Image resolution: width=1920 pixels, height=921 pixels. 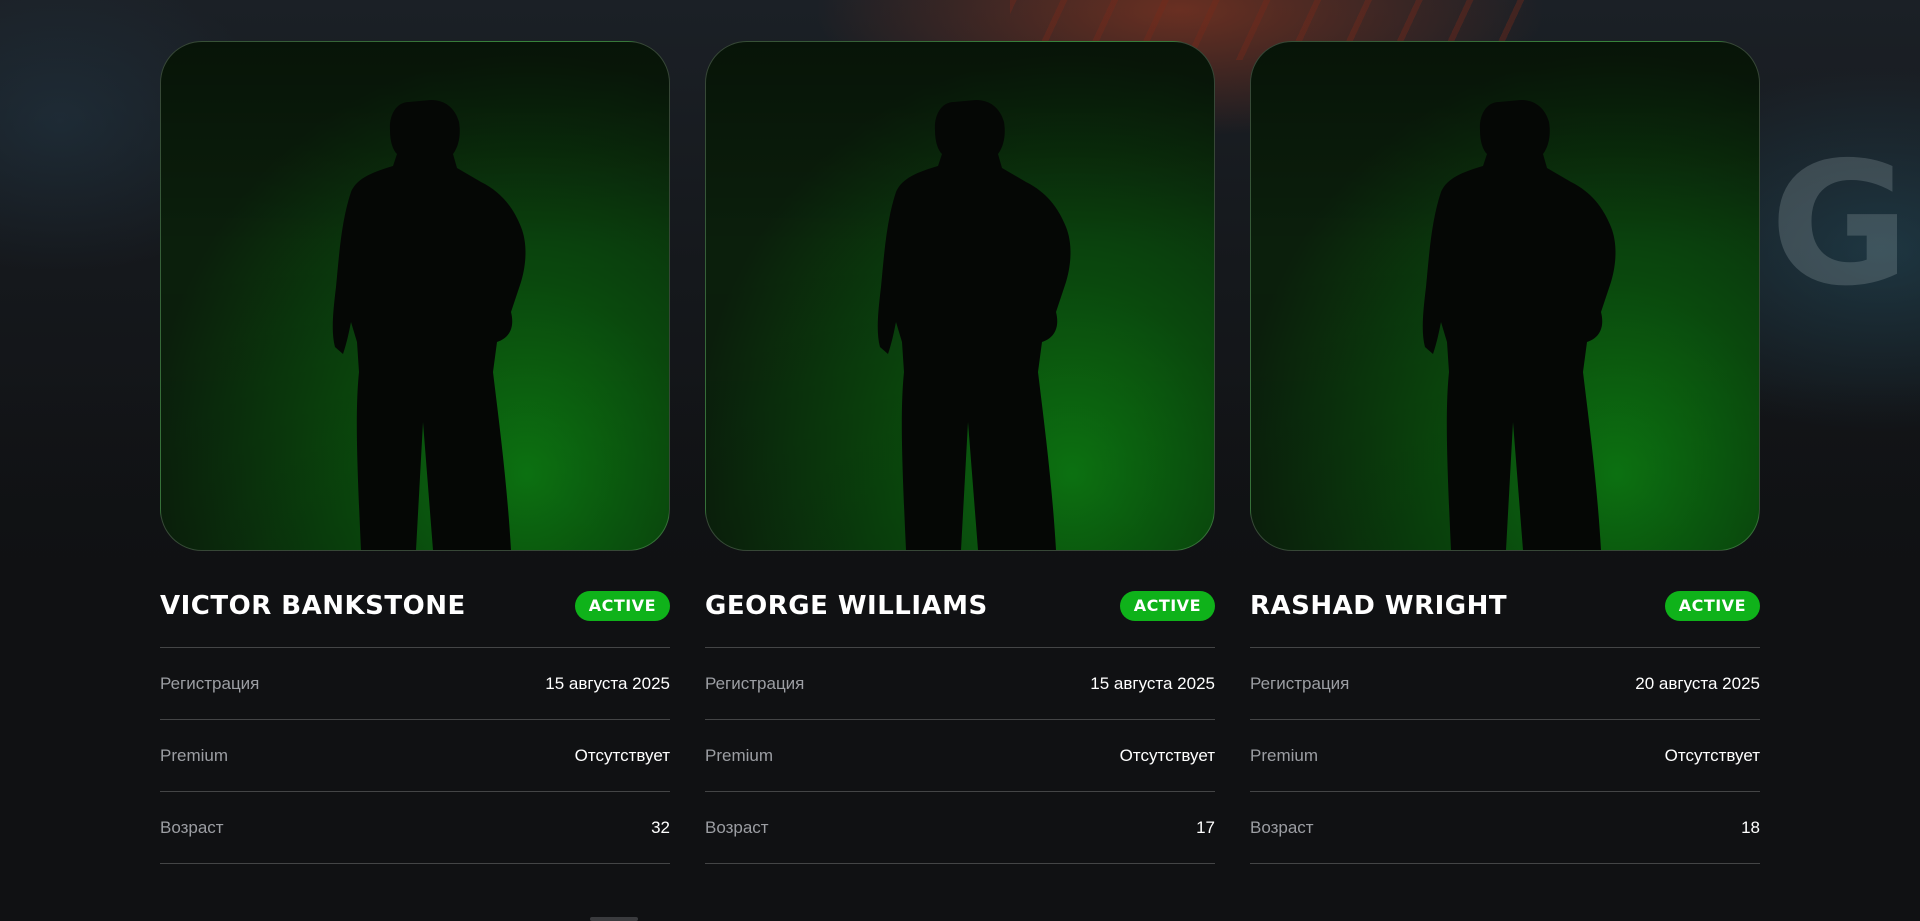 I want to click on info-value: 32, so click(x=660, y=827).